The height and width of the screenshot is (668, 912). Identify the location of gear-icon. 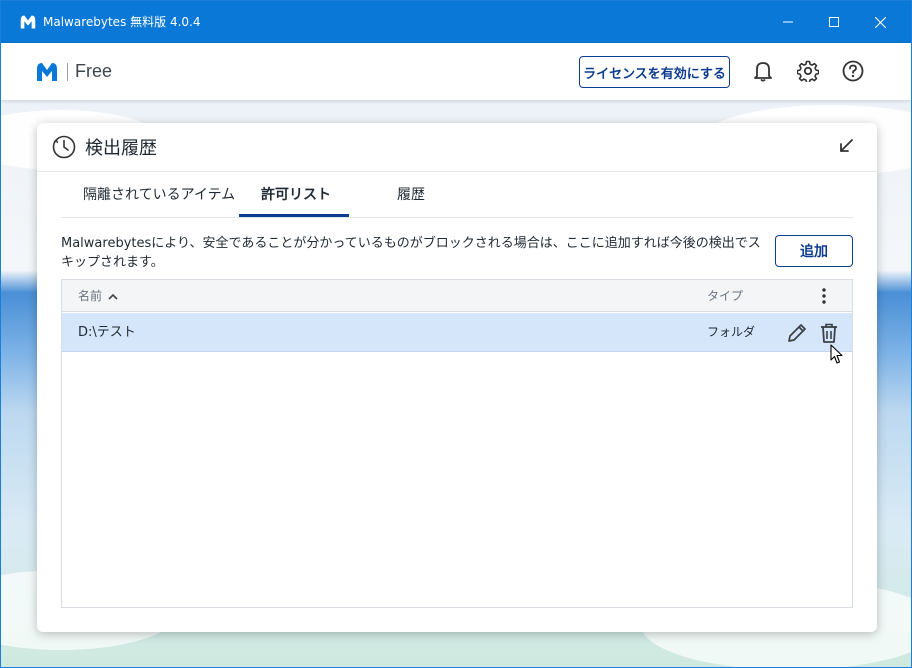
(808, 71).